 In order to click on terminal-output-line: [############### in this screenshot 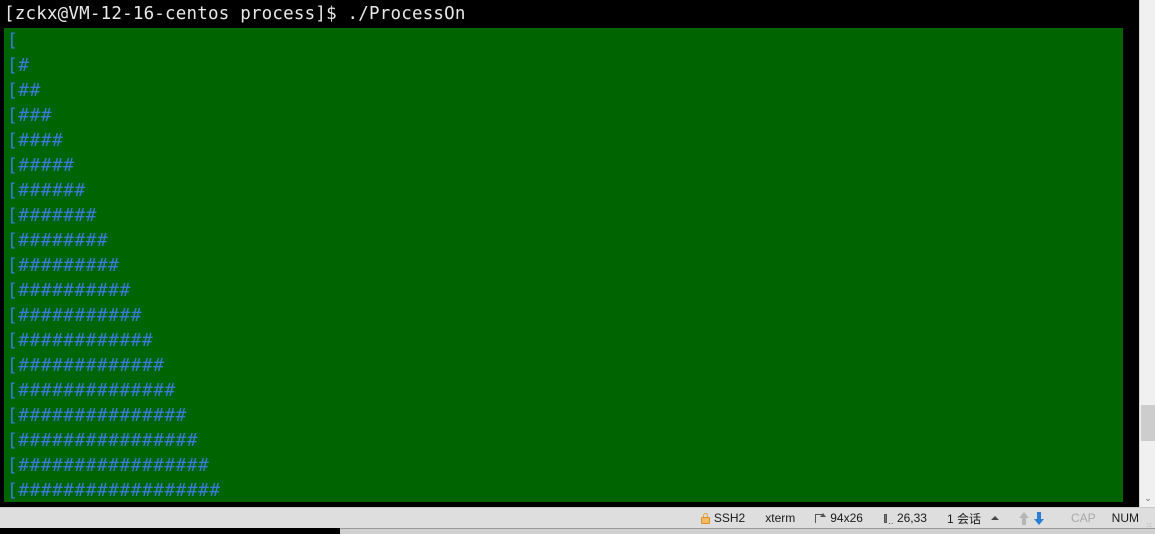, I will do `click(97, 415)`.